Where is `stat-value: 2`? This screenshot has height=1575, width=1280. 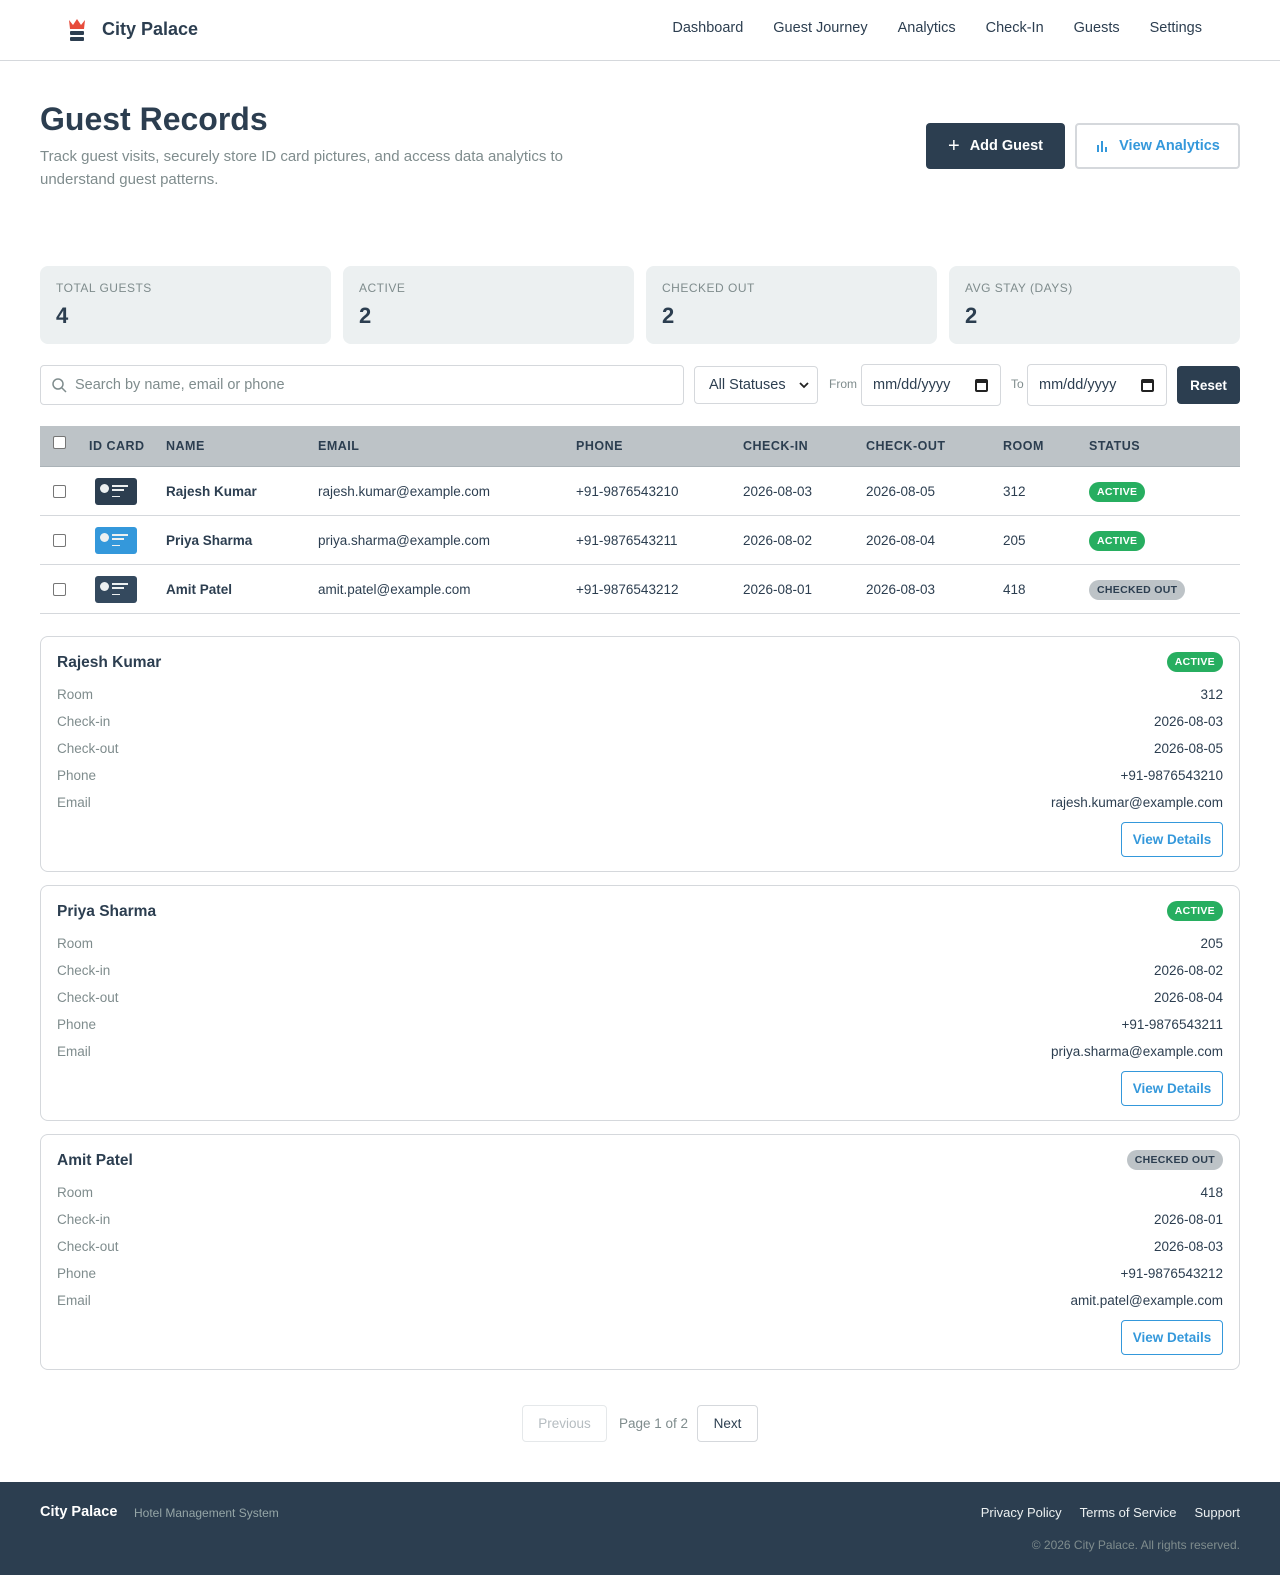 stat-value: 2 is located at coordinates (971, 315).